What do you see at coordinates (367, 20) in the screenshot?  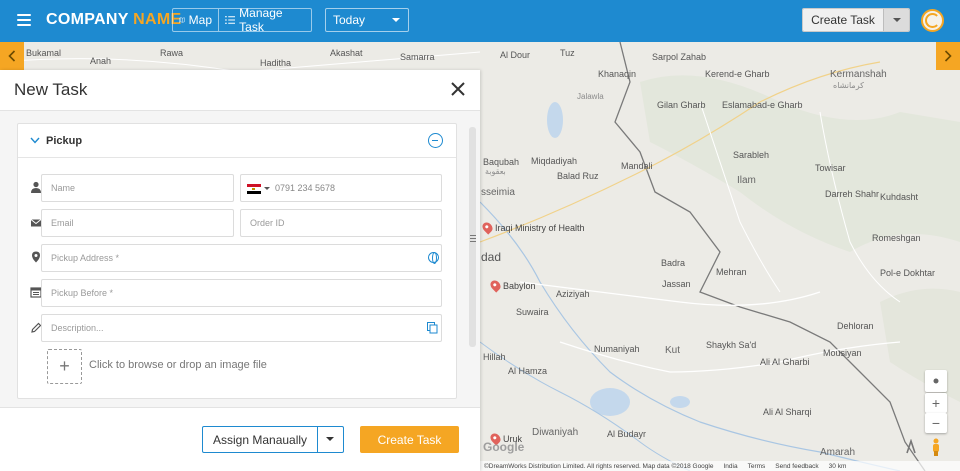 I see `date-filter-select: Today` at bounding box center [367, 20].